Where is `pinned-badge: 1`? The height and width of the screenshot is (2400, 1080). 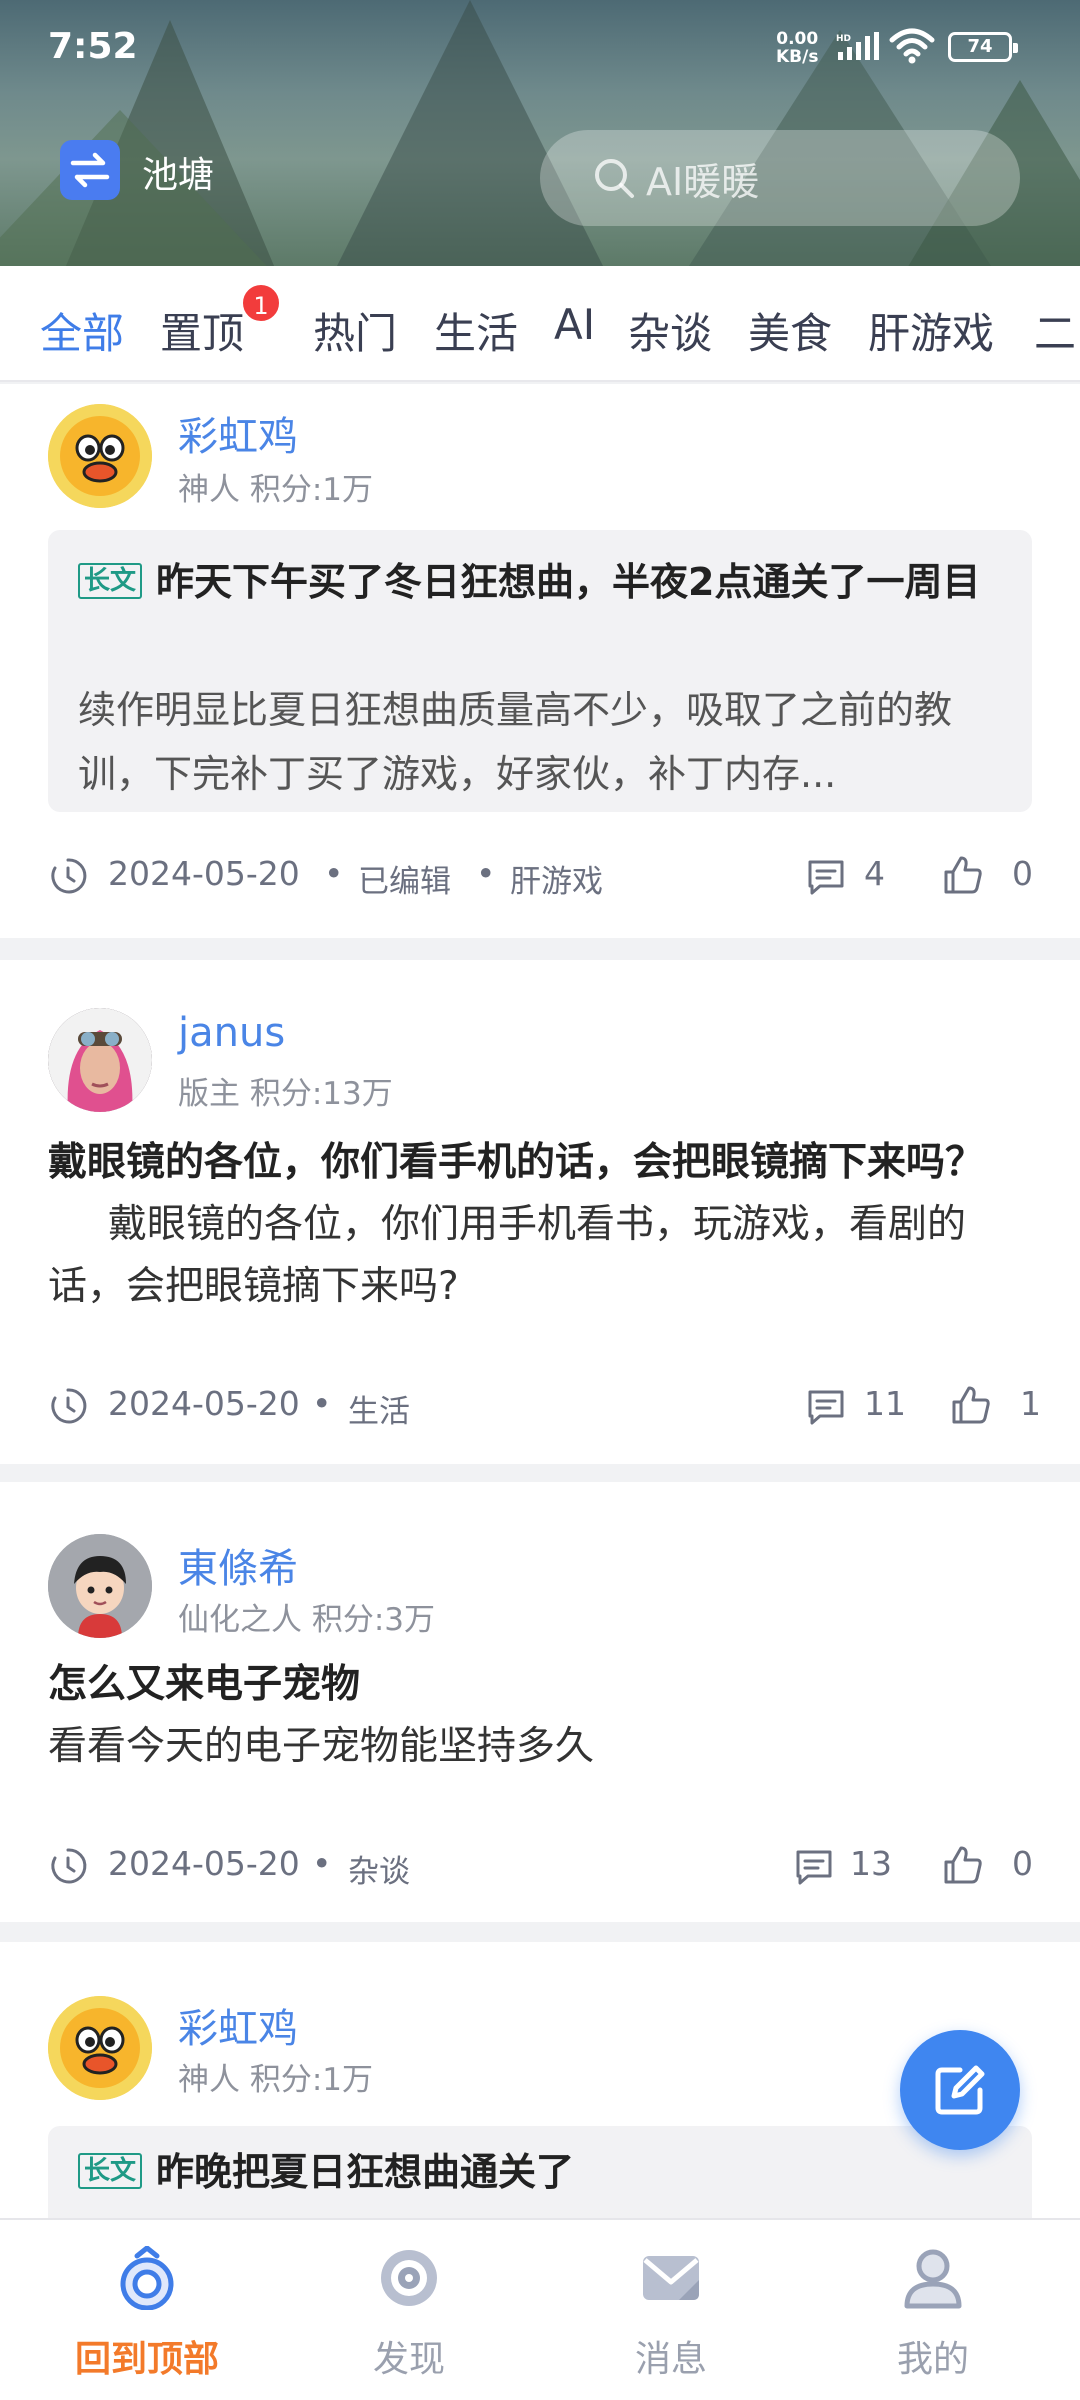 pinned-badge: 1 is located at coordinates (261, 303).